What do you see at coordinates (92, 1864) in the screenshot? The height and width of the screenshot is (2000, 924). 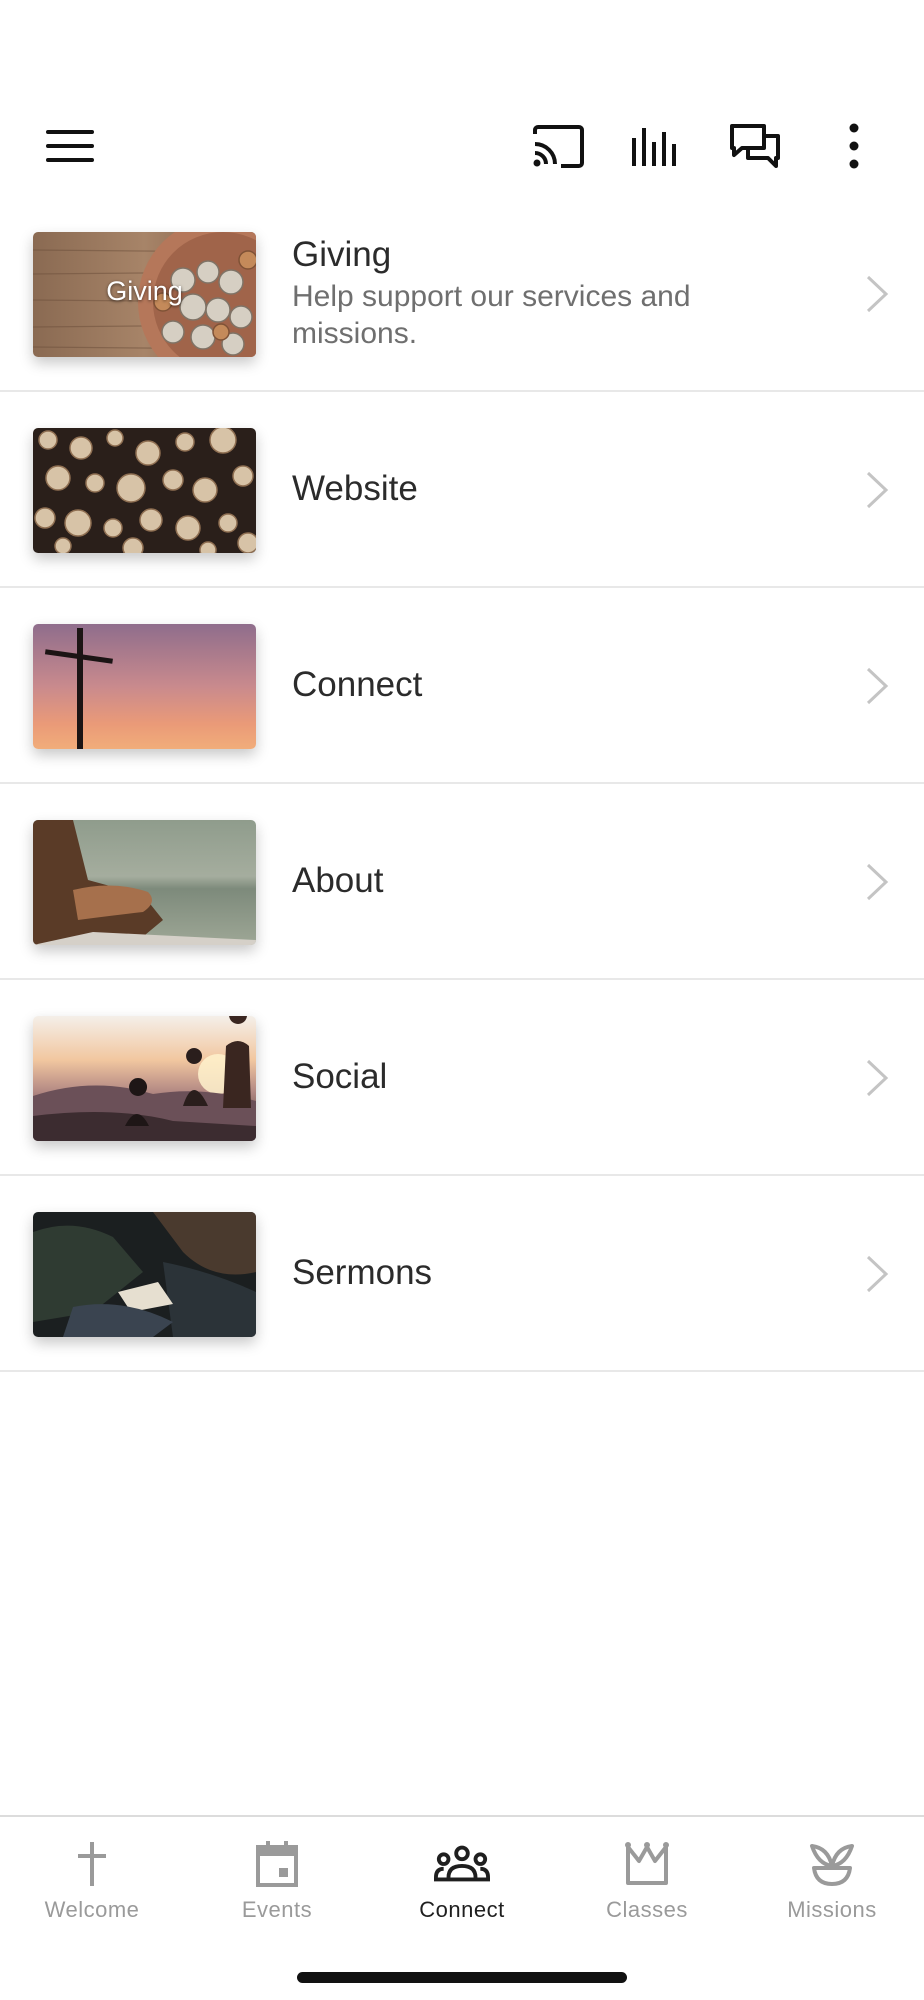 I see `cross-icon` at bounding box center [92, 1864].